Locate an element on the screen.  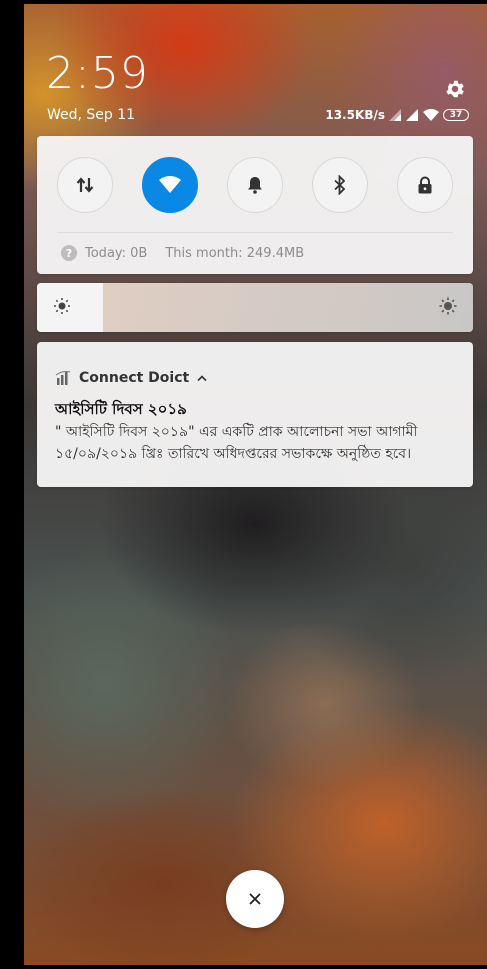
wifi-icon is located at coordinates (170, 184).